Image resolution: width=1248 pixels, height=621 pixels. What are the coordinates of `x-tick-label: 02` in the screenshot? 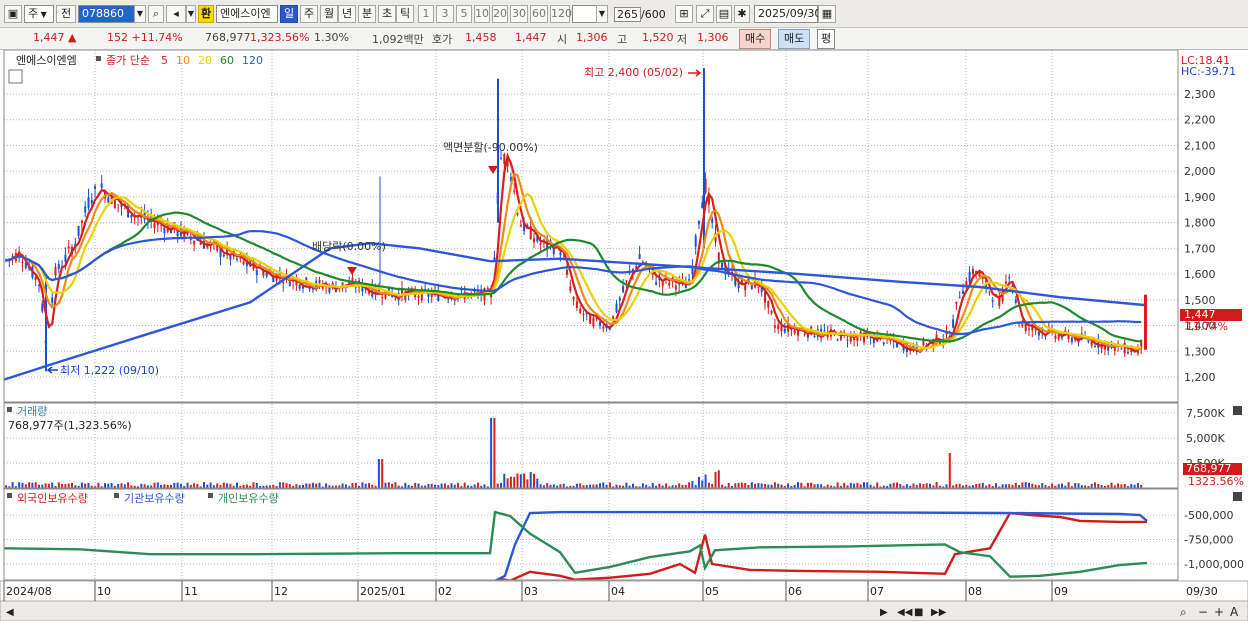 It's located at (445, 591).